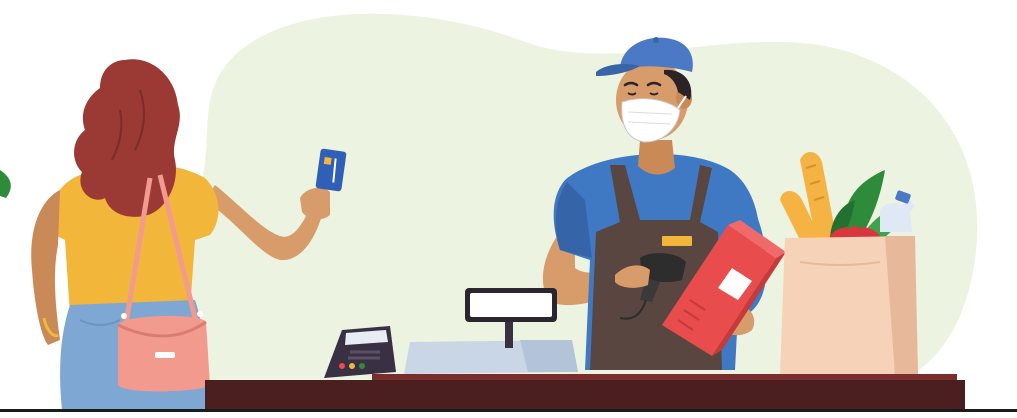 Image resolution: width=1017 pixels, height=418 pixels. What do you see at coordinates (5, 184) in the screenshot?
I see `edge-leaf` at bounding box center [5, 184].